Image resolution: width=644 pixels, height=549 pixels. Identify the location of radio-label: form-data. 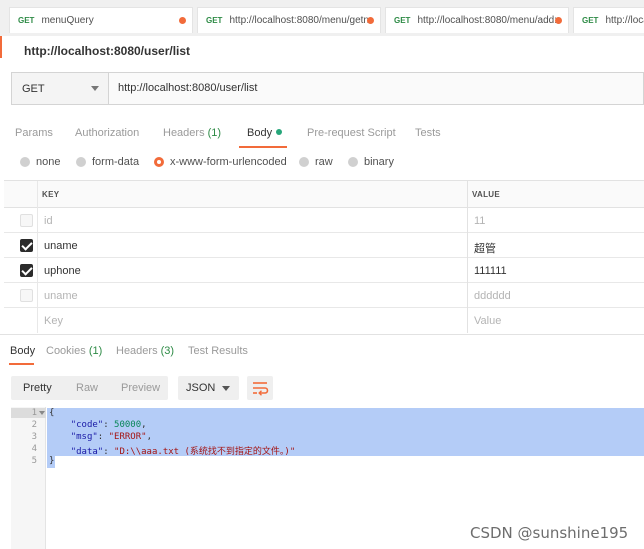
(116, 162).